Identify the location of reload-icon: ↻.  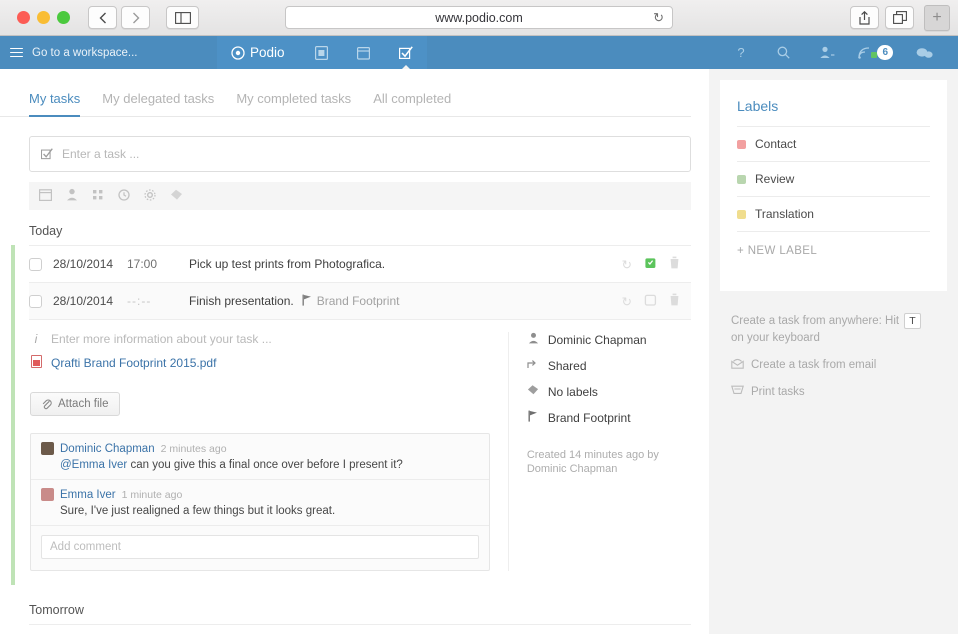
(658, 18).